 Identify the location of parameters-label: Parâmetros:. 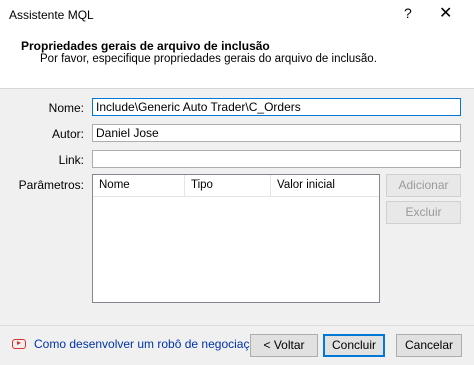
(51, 185).